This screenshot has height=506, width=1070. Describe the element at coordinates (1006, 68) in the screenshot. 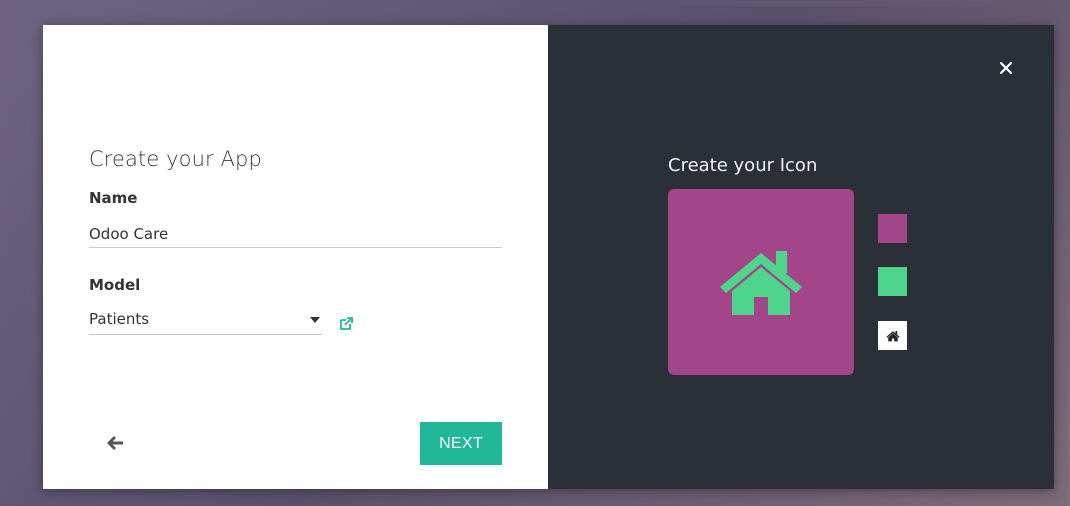

I see `close-icon` at that location.